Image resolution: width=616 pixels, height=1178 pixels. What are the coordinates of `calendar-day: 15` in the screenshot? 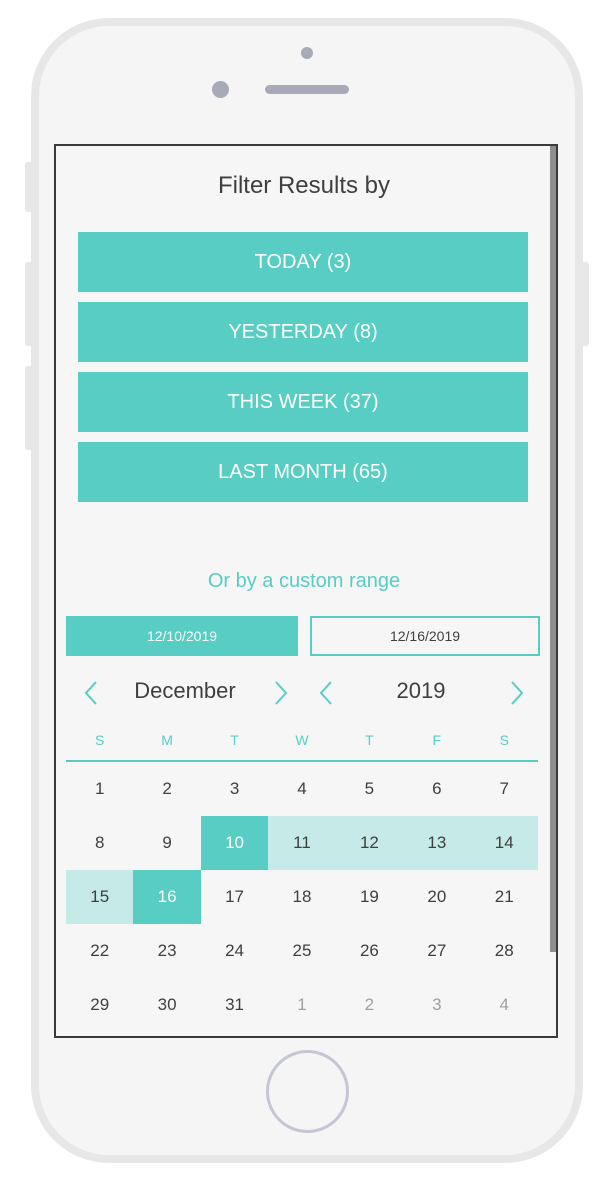 It's located at (100, 897).